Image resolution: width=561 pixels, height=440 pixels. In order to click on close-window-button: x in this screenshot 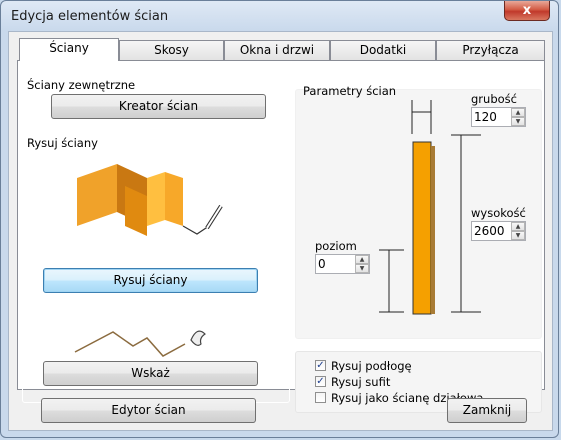, I will do `click(527, 11)`.